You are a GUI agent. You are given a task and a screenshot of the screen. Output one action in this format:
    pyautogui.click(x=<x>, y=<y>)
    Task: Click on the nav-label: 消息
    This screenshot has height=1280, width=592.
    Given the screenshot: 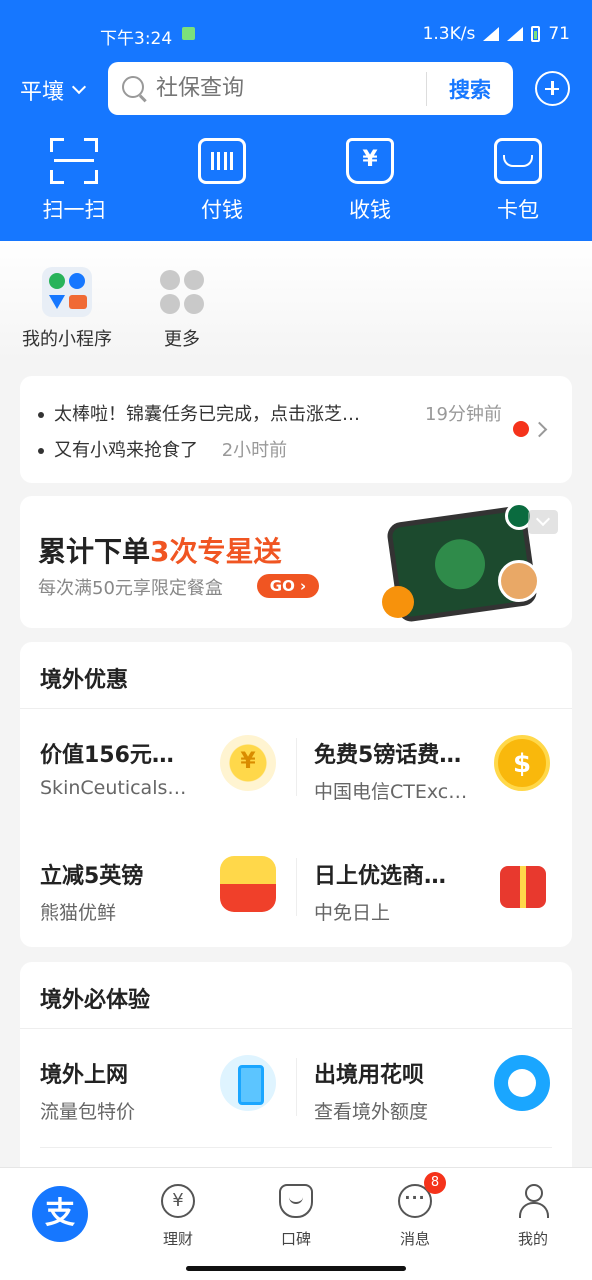 What is the action you would take?
    pyautogui.click(x=414, y=1239)
    